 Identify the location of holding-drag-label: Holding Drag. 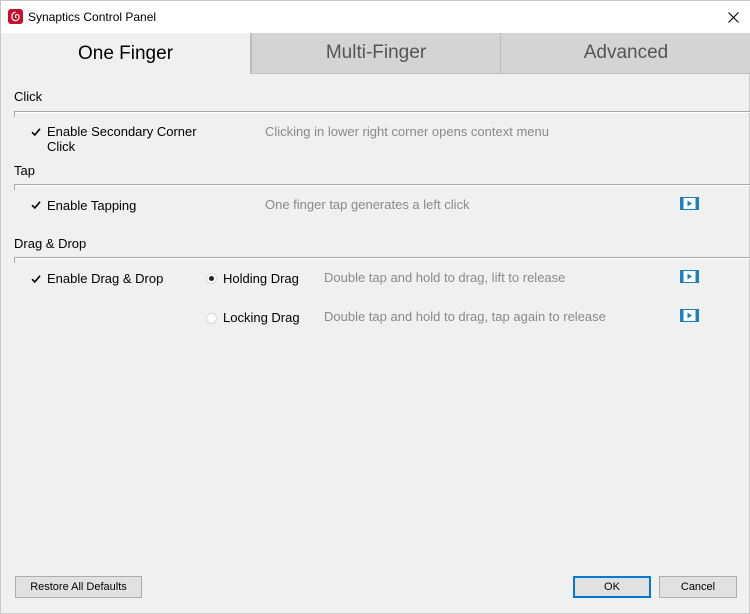
(261, 278).